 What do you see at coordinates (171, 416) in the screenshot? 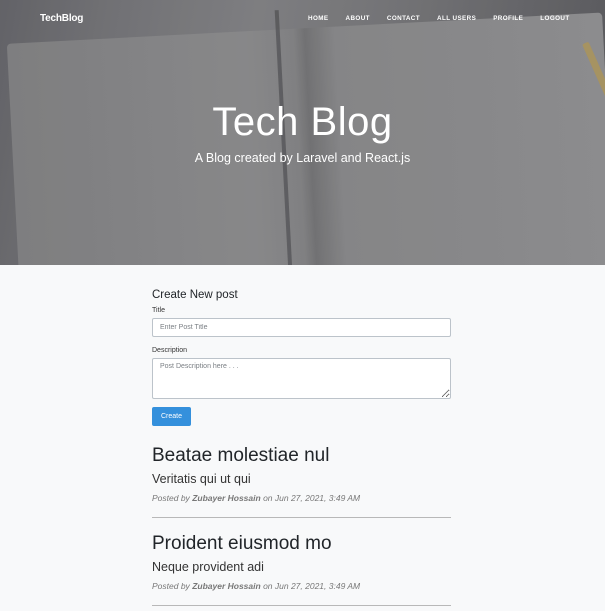
I see `create-post-button: Create` at bounding box center [171, 416].